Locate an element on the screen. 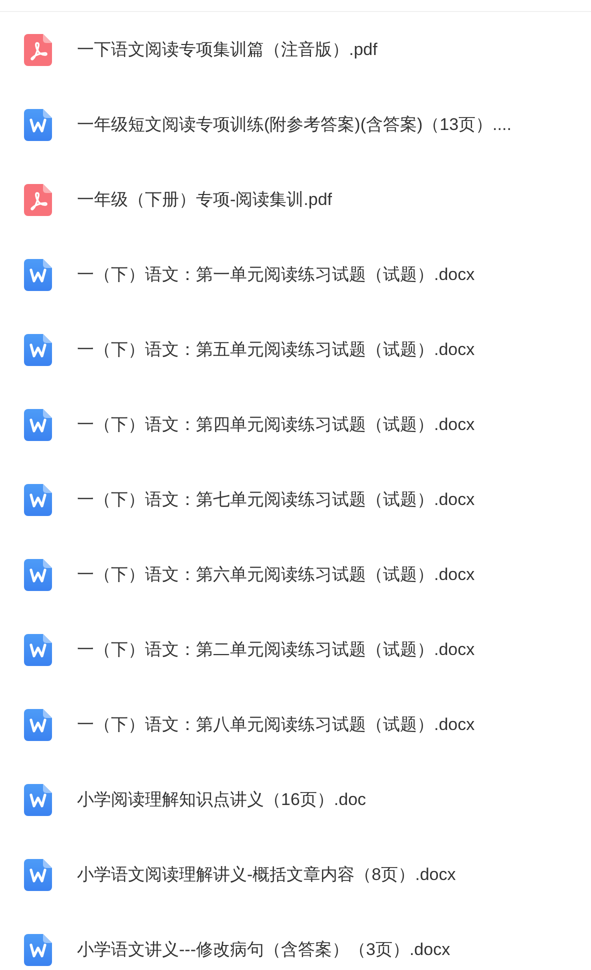 The width and height of the screenshot is (591, 970). file-name-link: 小学语文阅读理解讲义-概括文章内容（8页）.docx is located at coordinates (266, 875).